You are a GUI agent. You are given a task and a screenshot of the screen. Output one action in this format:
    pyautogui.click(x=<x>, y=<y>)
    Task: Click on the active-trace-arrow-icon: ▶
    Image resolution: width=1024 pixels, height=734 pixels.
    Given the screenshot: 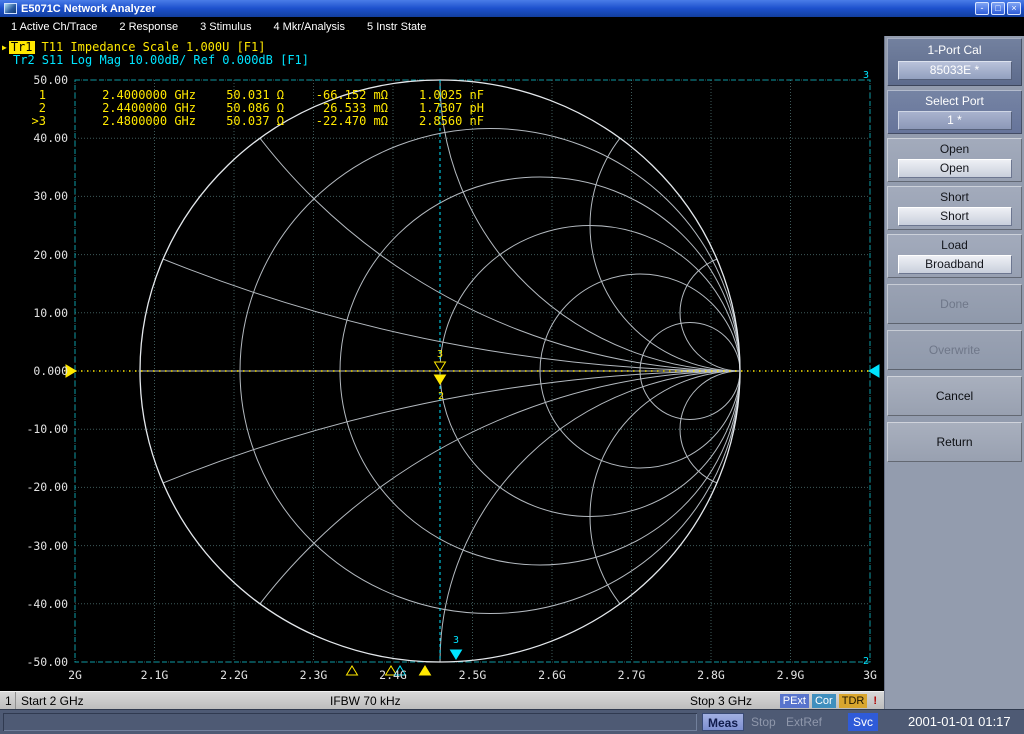 What is the action you would take?
    pyautogui.click(x=4, y=47)
    